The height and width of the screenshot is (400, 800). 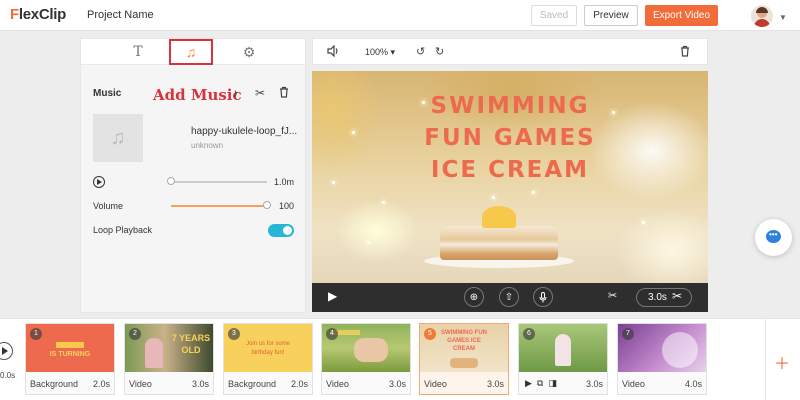 What do you see at coordinates (135, 334) in the screenshot?
I see `clip-number: 2` at bounding box center [135, 334].